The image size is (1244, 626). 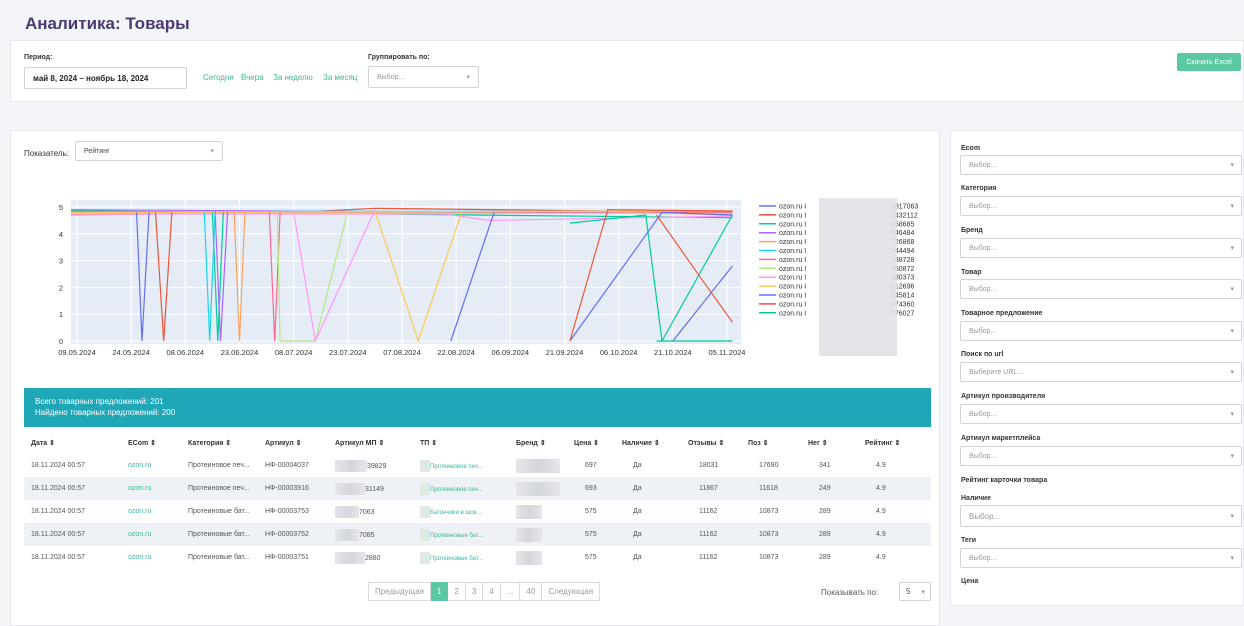 What do you see at coordinates (825, 511) in the screenshot?
I see `cell-neg: 289` at bounding box center [825, 511].